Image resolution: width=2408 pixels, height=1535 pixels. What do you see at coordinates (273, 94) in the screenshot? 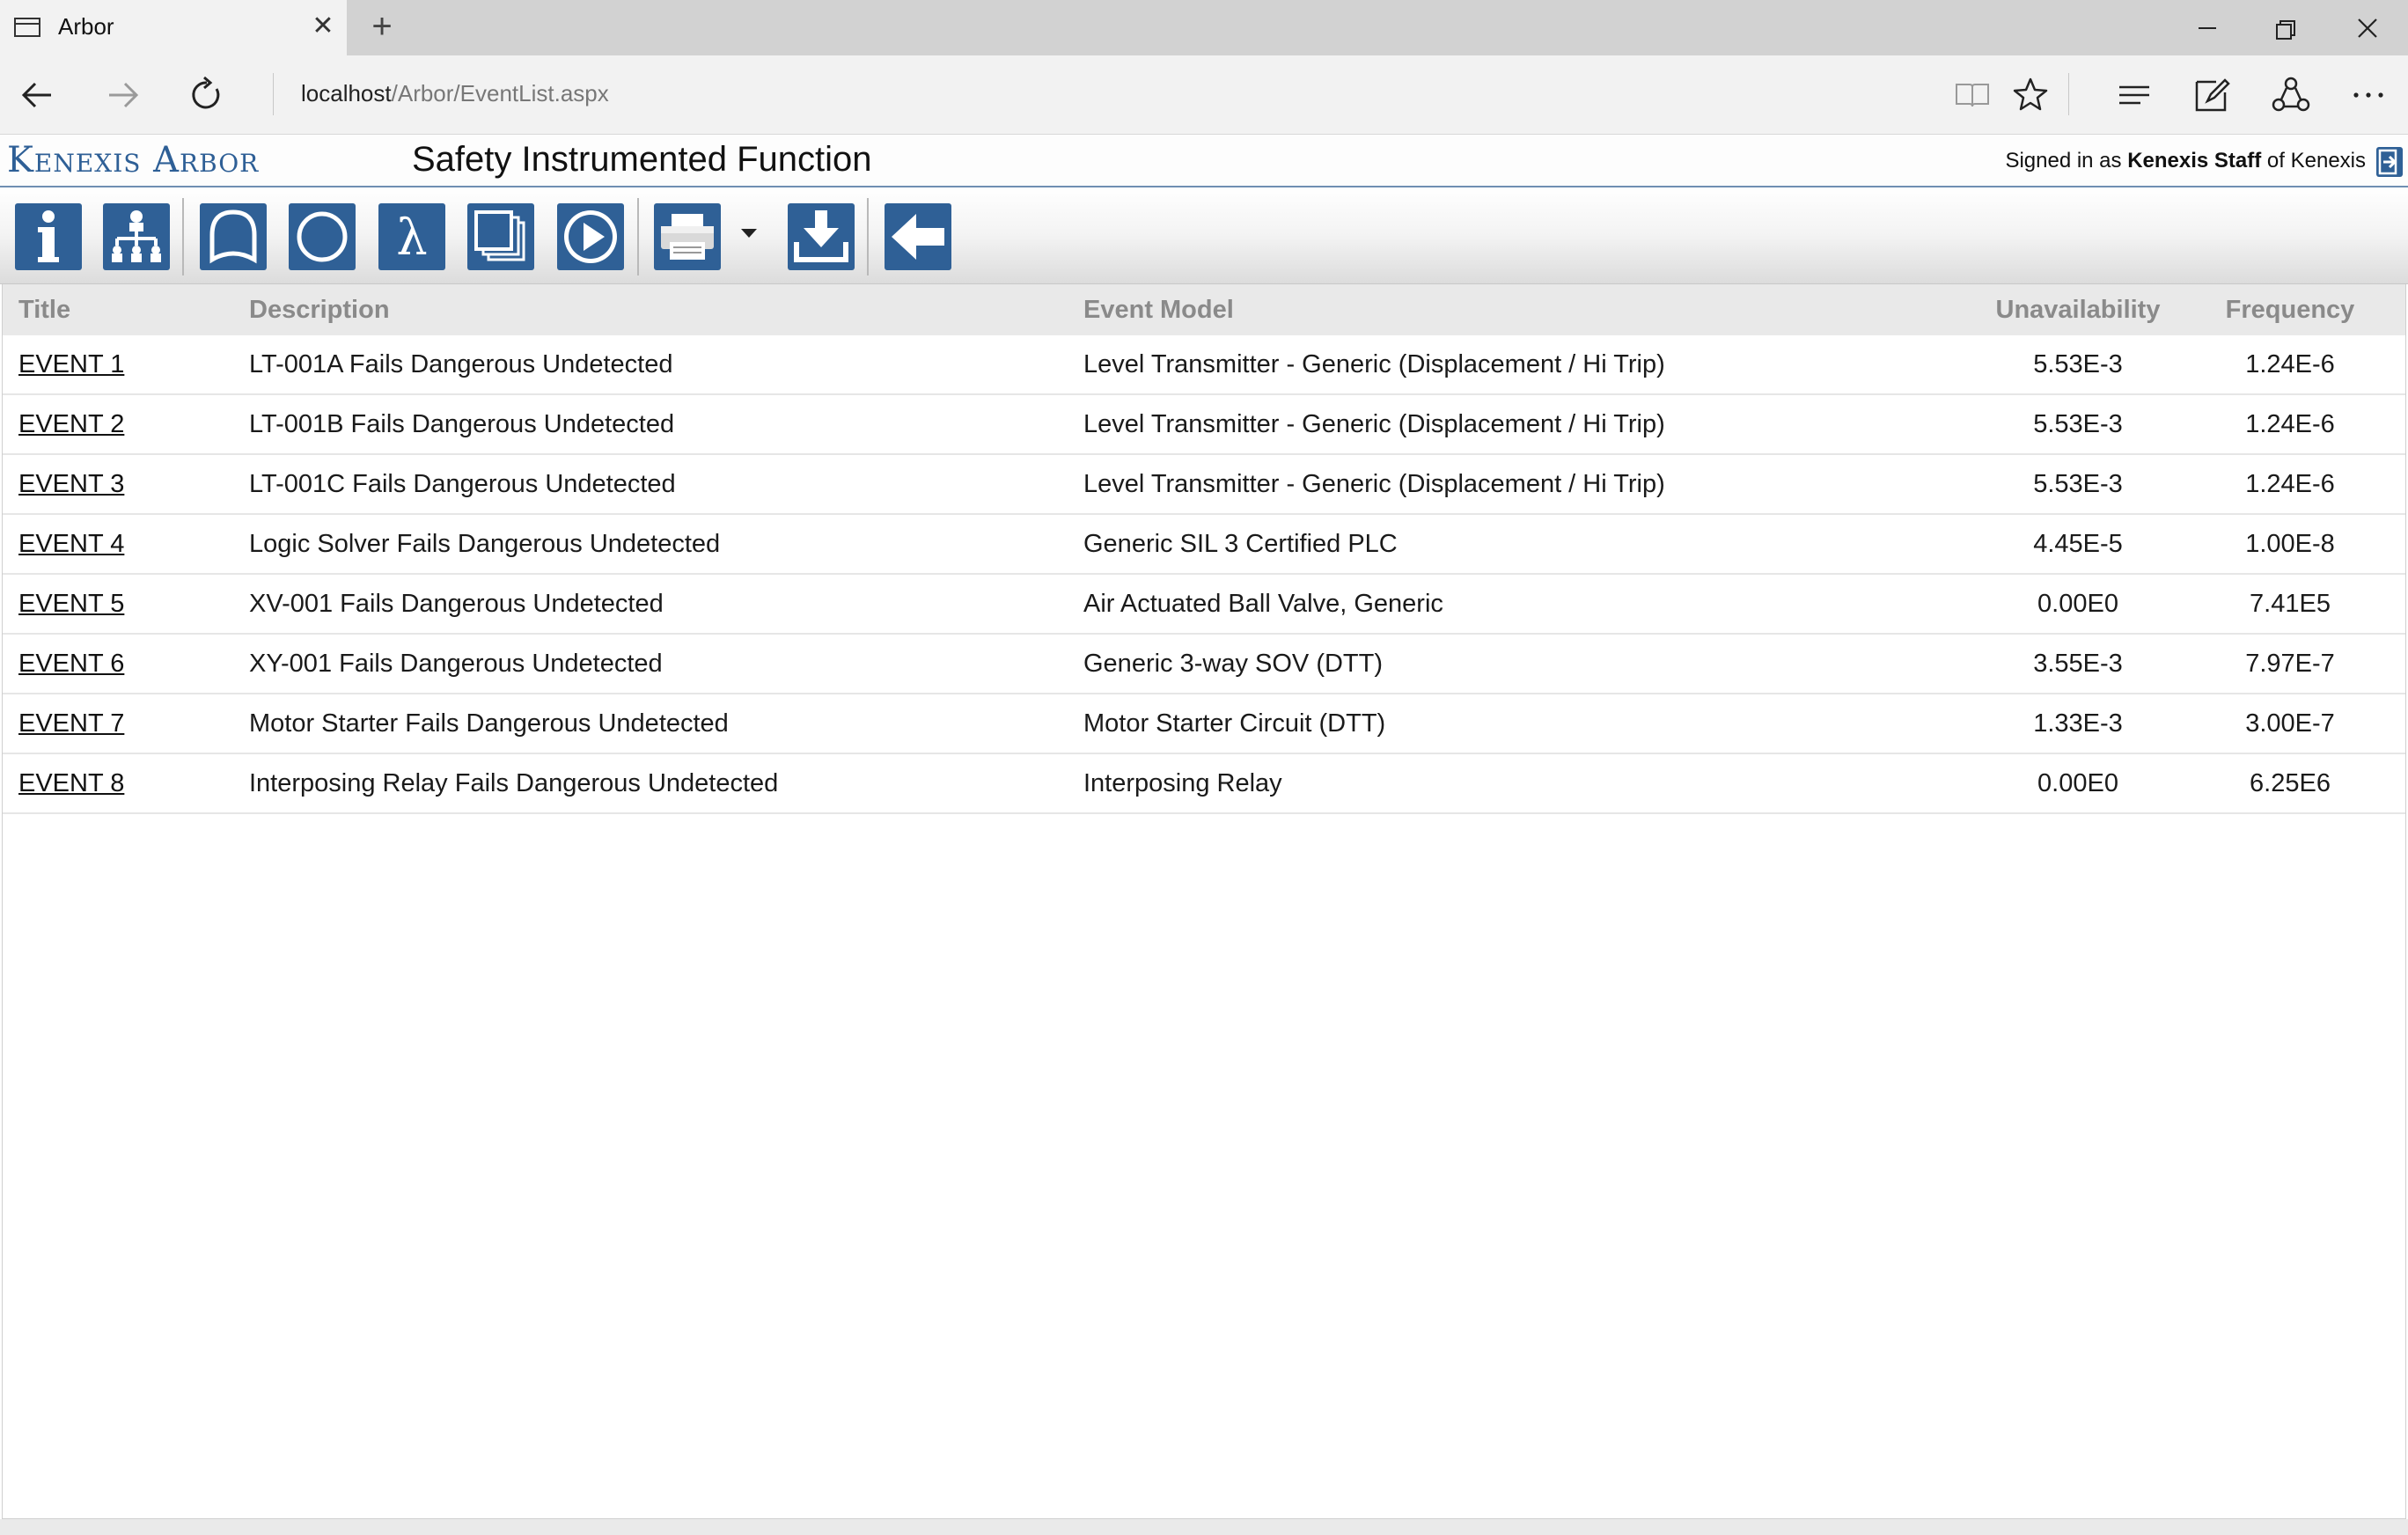
I see `address-divider` at bounding box center [273, 94].